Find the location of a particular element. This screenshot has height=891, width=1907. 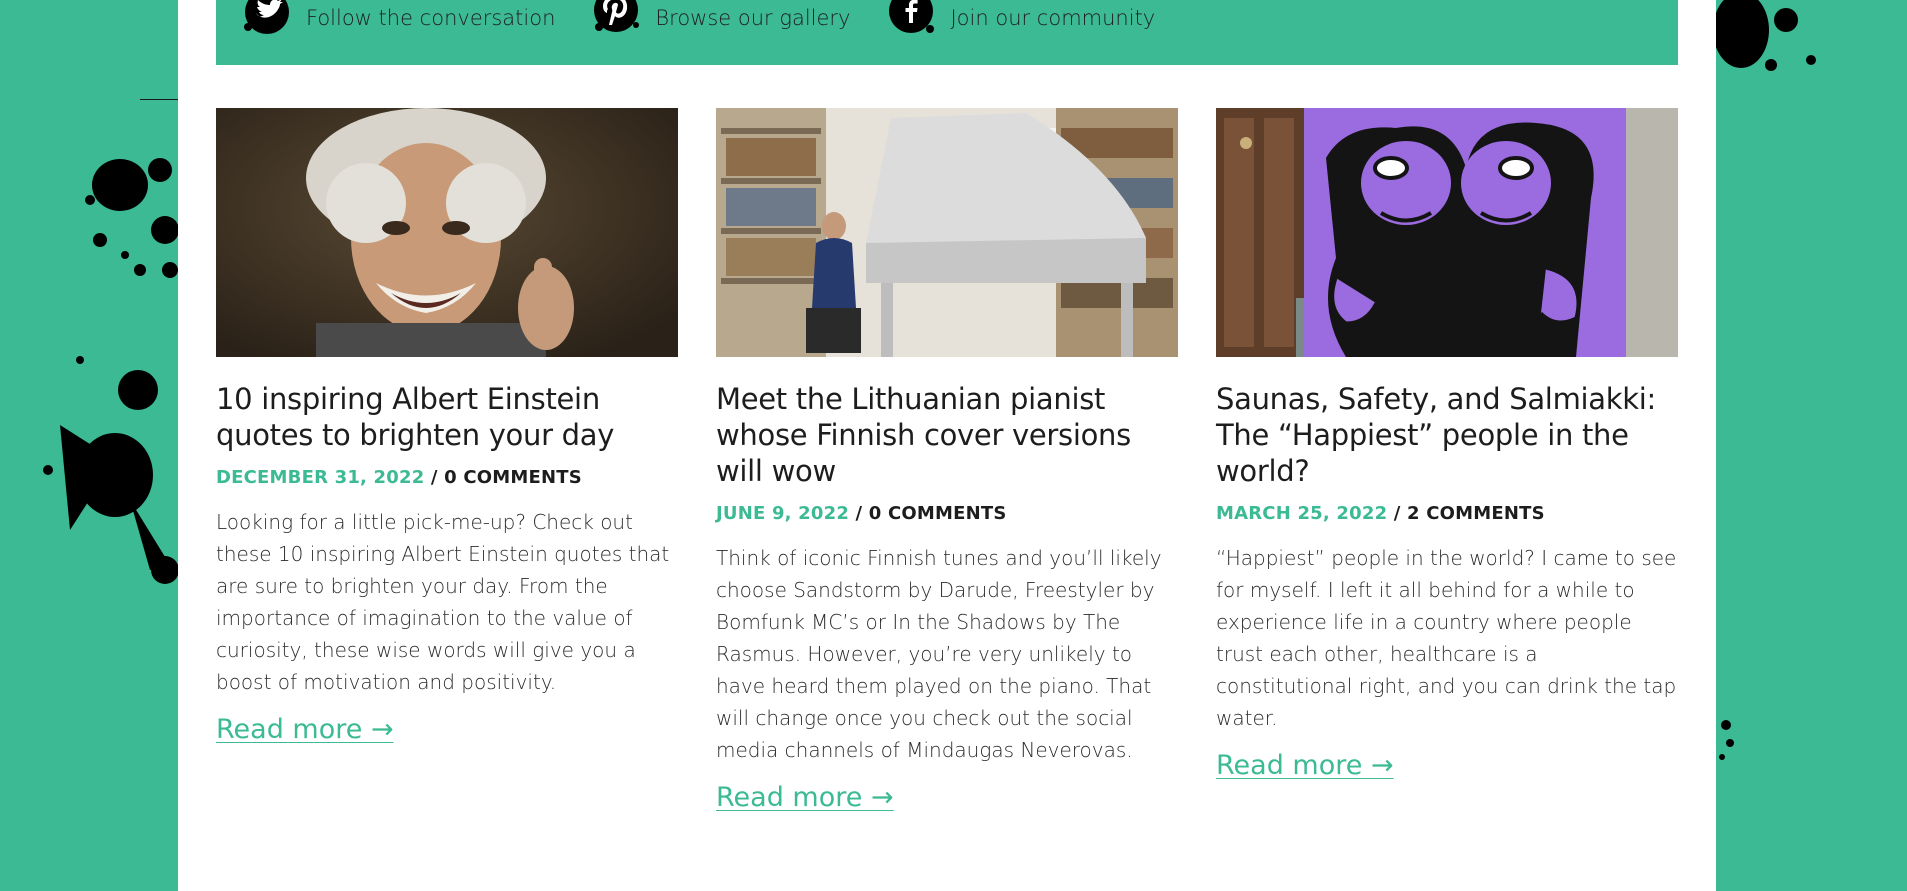

post-meta: JUNE 9, 2022 / 0 COMMENTS is located at coordinates (947, 513).